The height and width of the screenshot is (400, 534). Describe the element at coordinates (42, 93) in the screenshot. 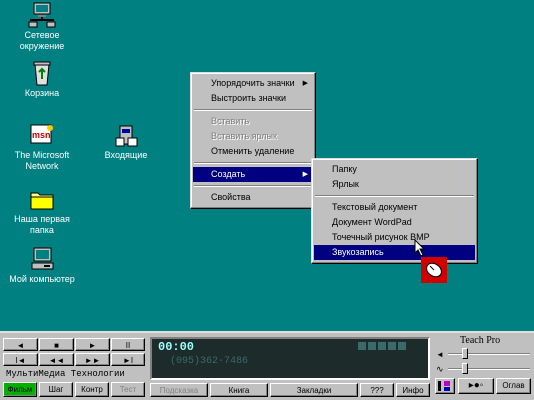

I see `icon-label: Корзина` at that location.